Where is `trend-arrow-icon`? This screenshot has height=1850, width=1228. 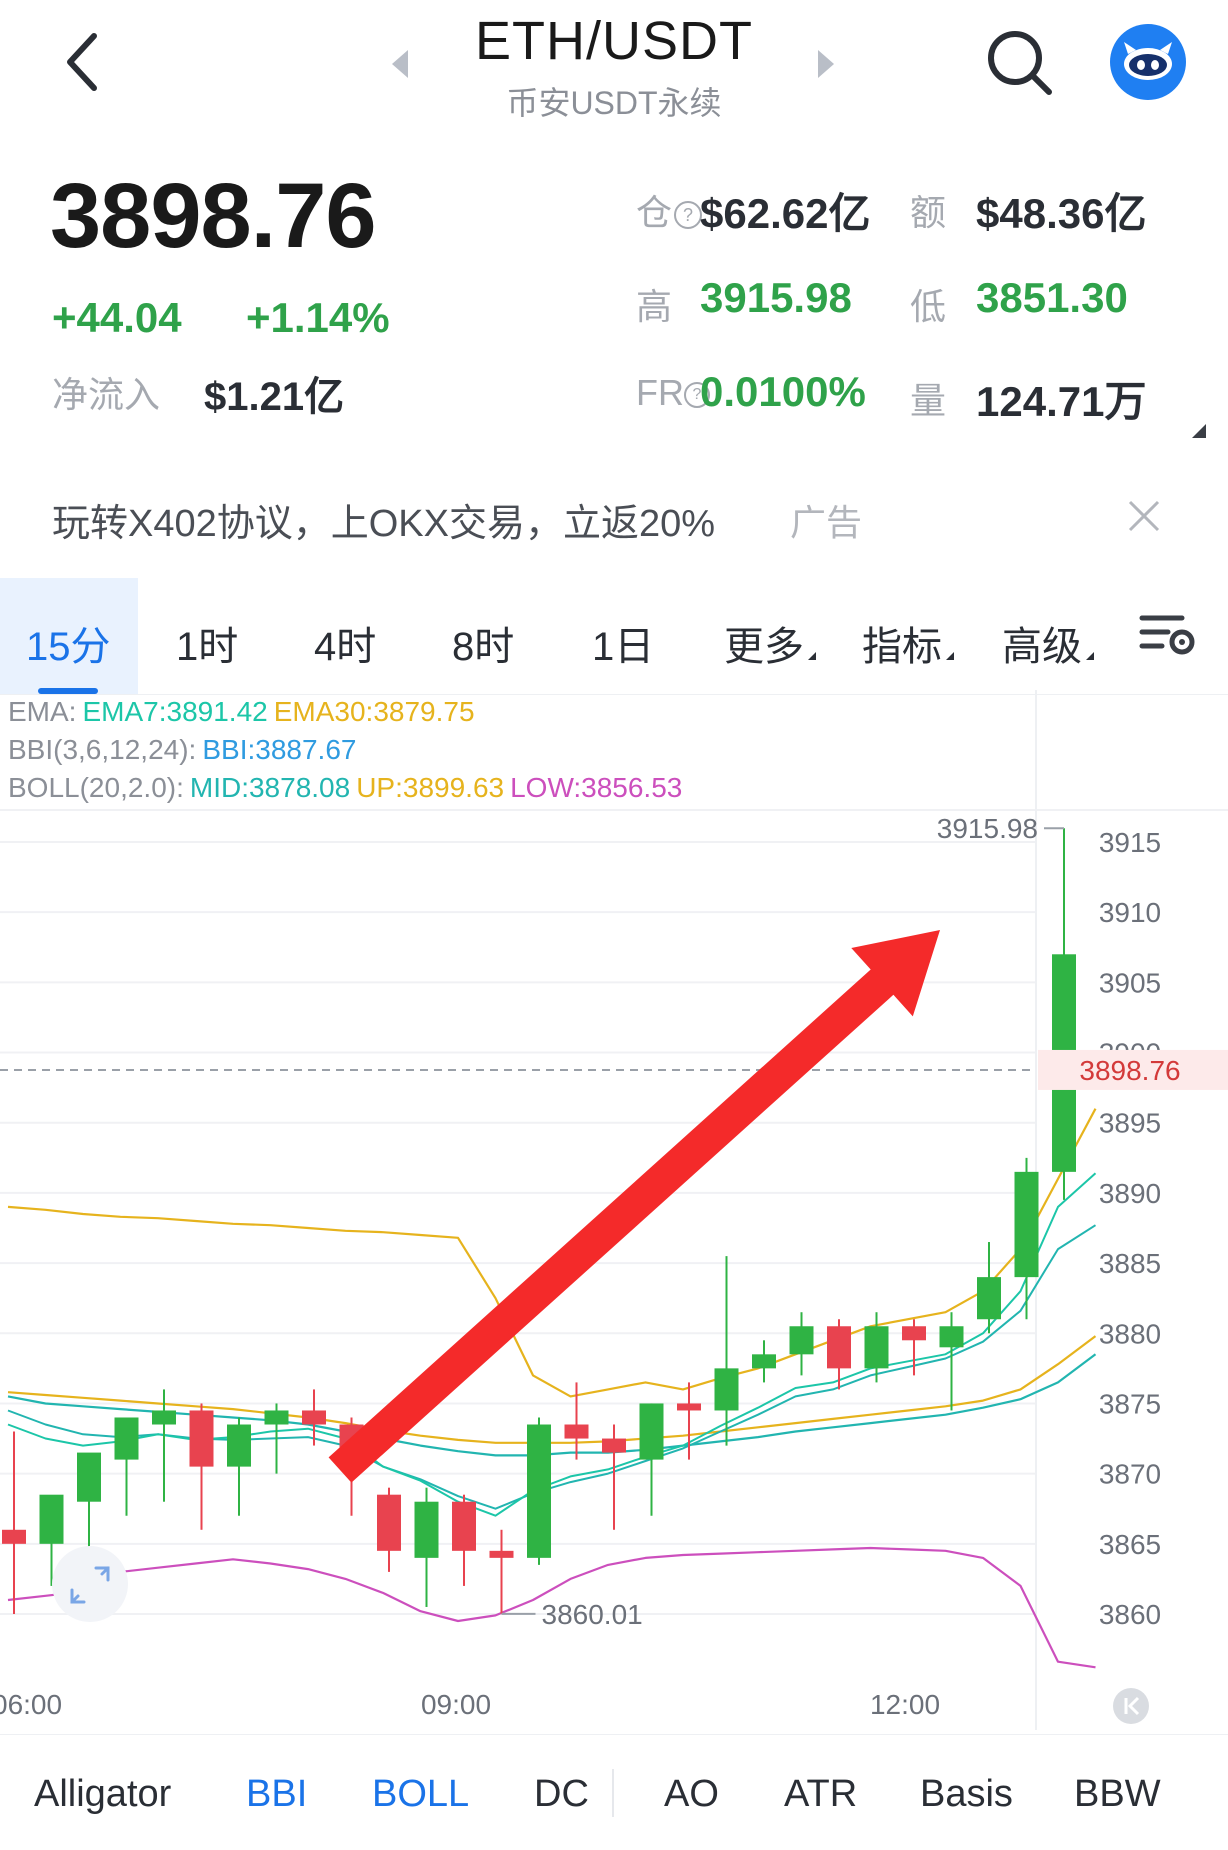 trend-arrow-icon is located at coordinates (634, 1206).